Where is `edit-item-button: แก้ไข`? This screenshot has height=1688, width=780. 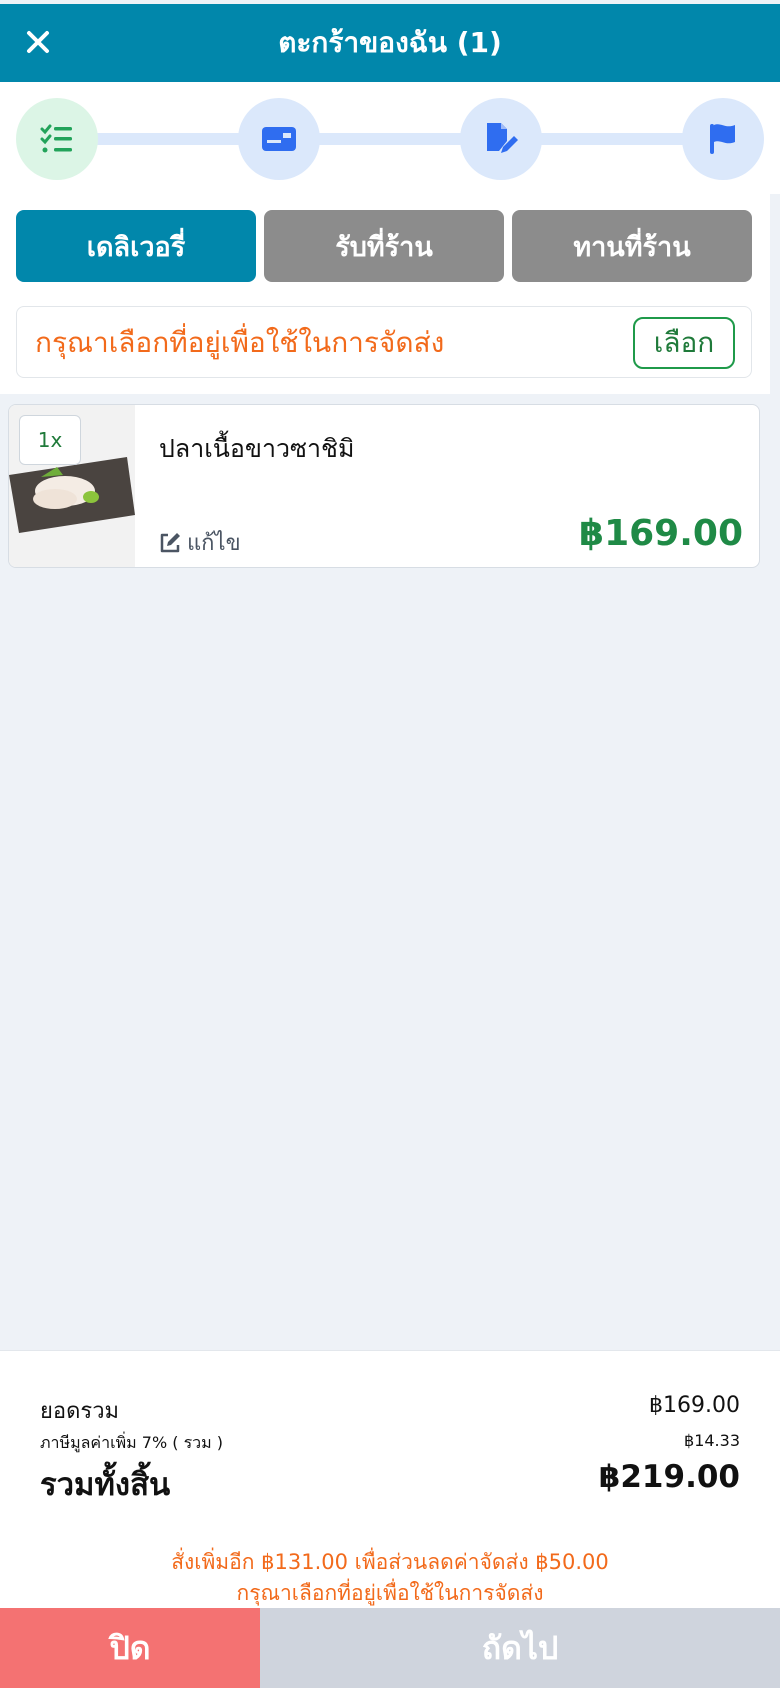
edit-item-button: แก้ไข is located at coordinates (200, 542).